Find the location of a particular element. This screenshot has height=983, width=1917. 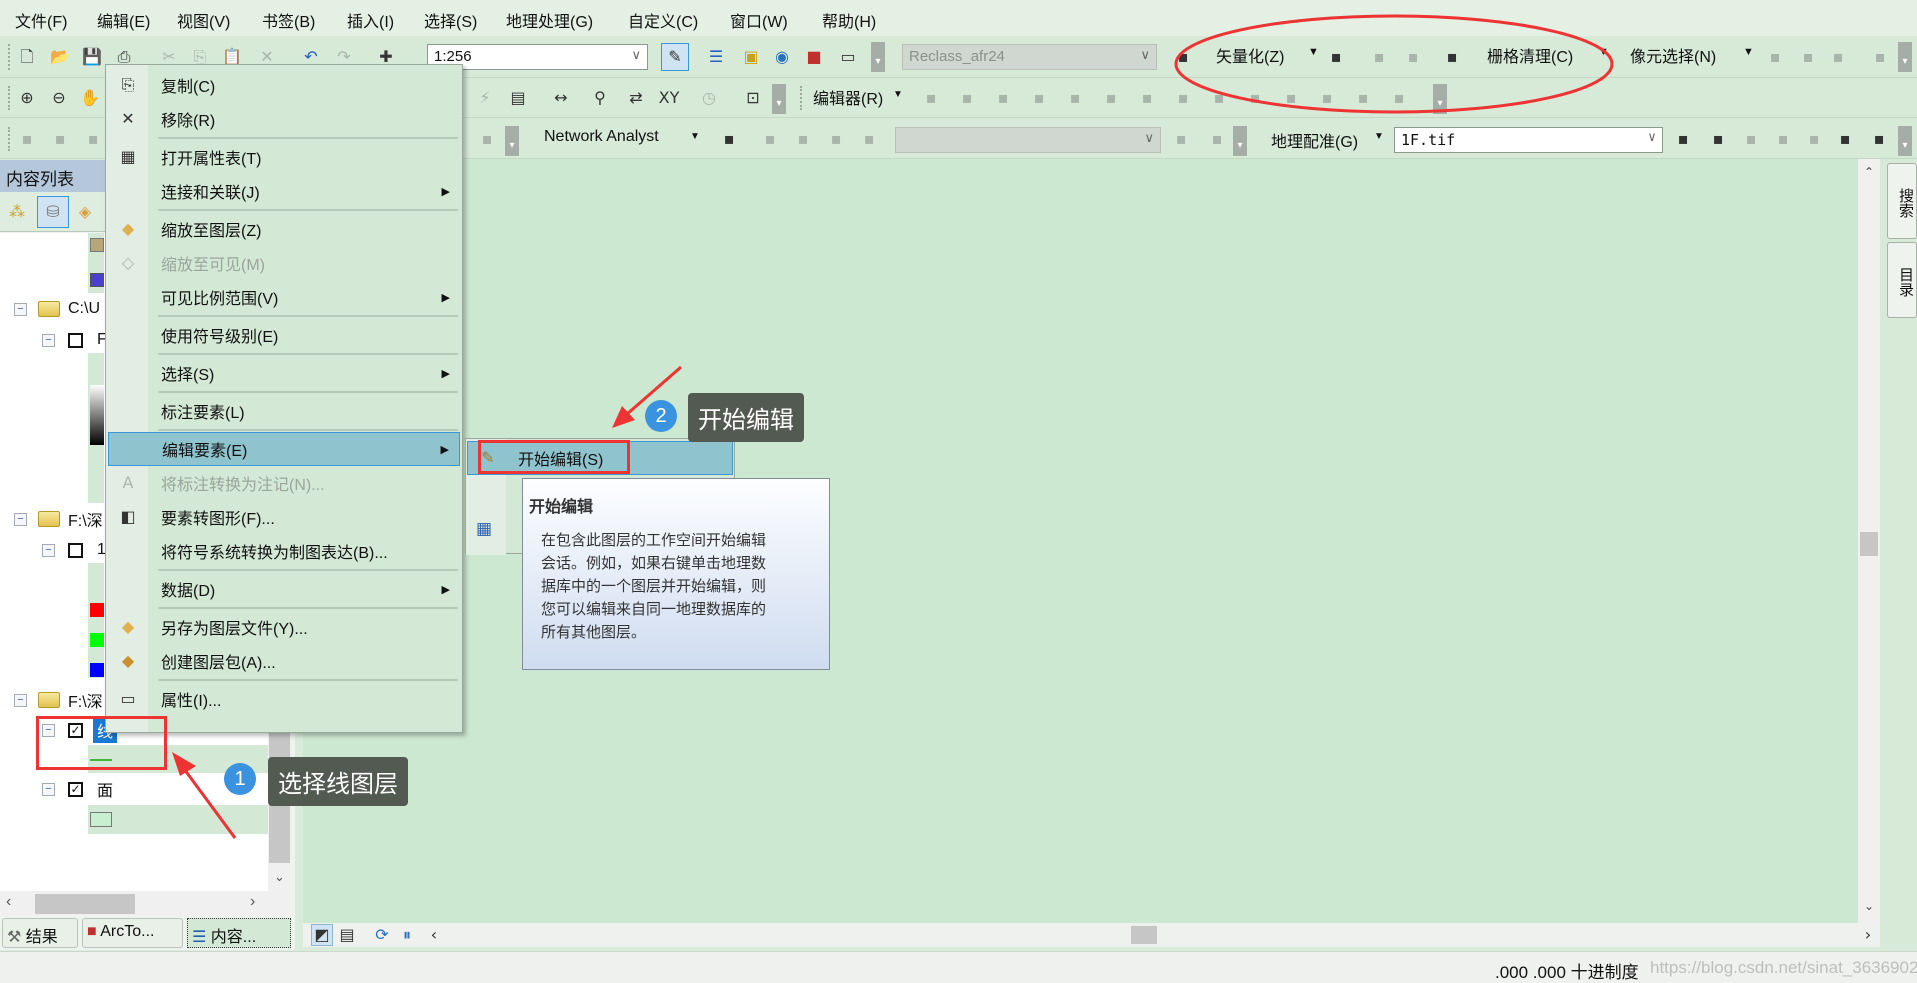

highlight-ellipse is located at coordinates (1394, 64).